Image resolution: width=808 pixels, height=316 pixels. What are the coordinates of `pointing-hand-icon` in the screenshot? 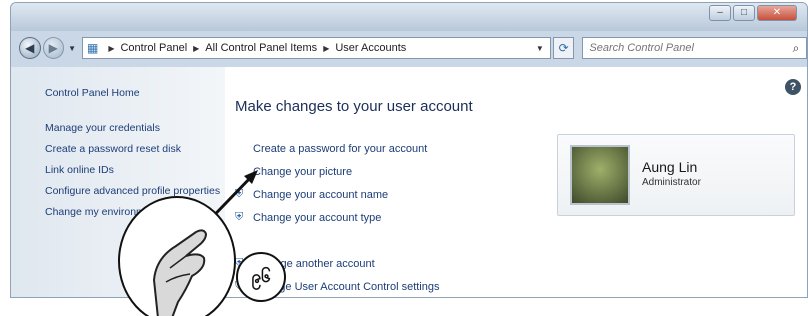 It's located at (177, 256).